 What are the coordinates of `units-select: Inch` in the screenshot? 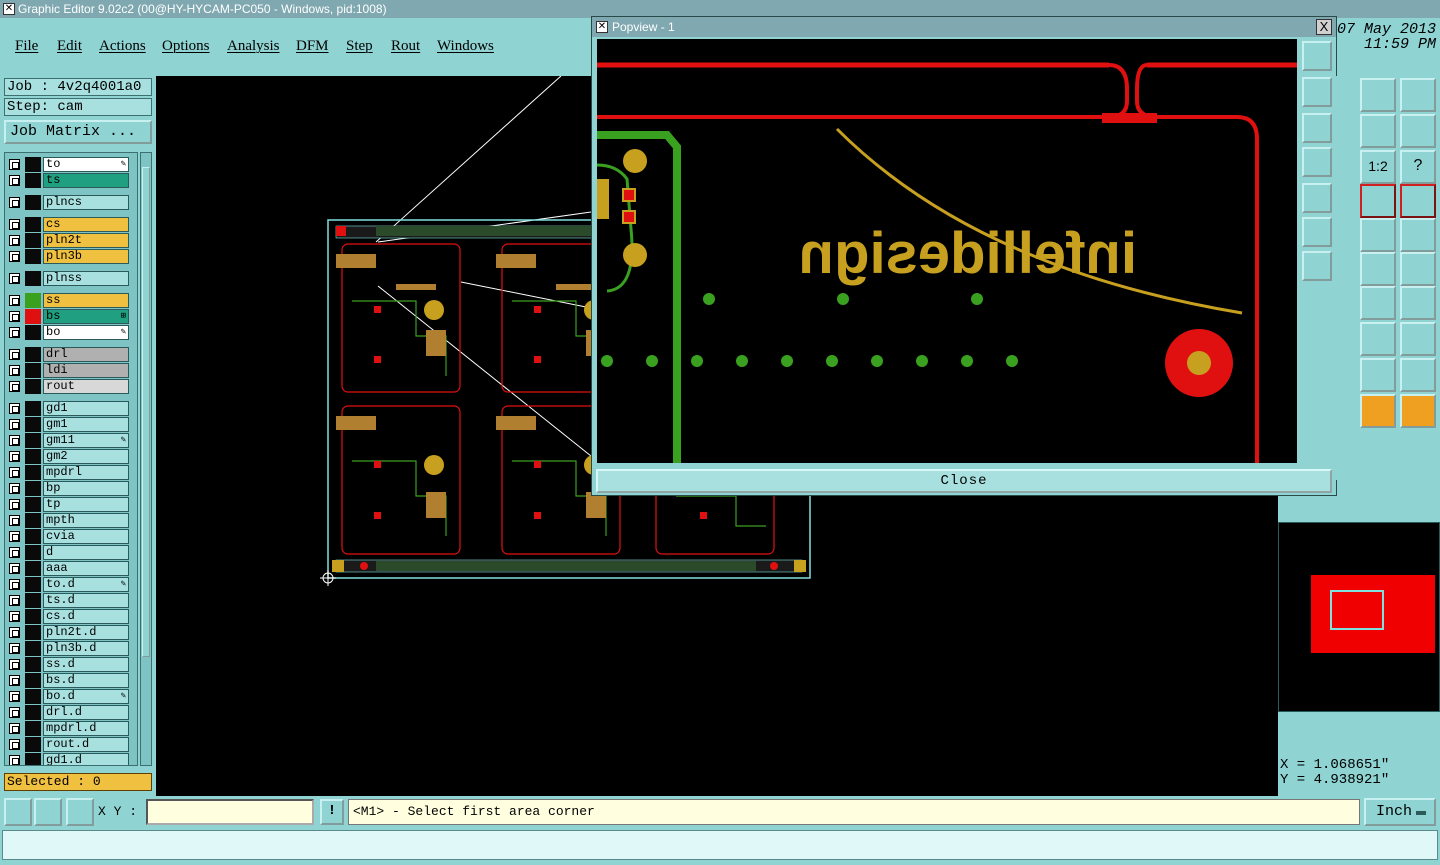 It's located at (1400, 812).